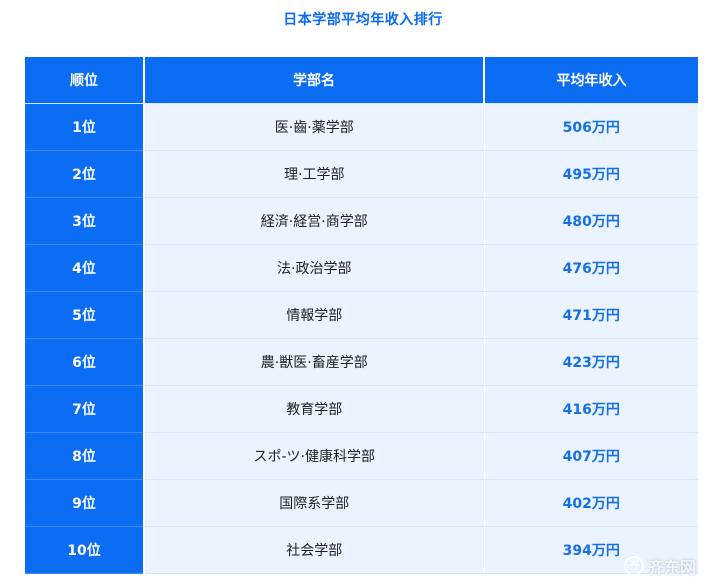 The image size is (726, 587). What do you see at coordinates (314, 550) in the screenshot?
I see `faculty-cell: 社会学部` at bounding box center [314, 550].